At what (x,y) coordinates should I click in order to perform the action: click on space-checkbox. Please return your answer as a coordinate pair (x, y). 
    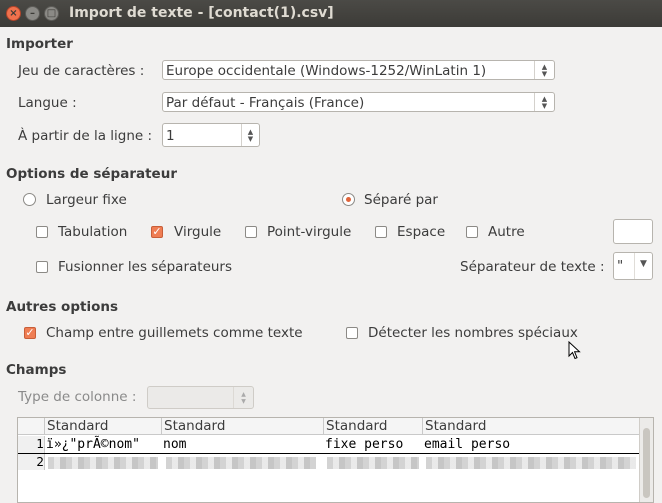
    Looking at the image, I should click on (381, 232).